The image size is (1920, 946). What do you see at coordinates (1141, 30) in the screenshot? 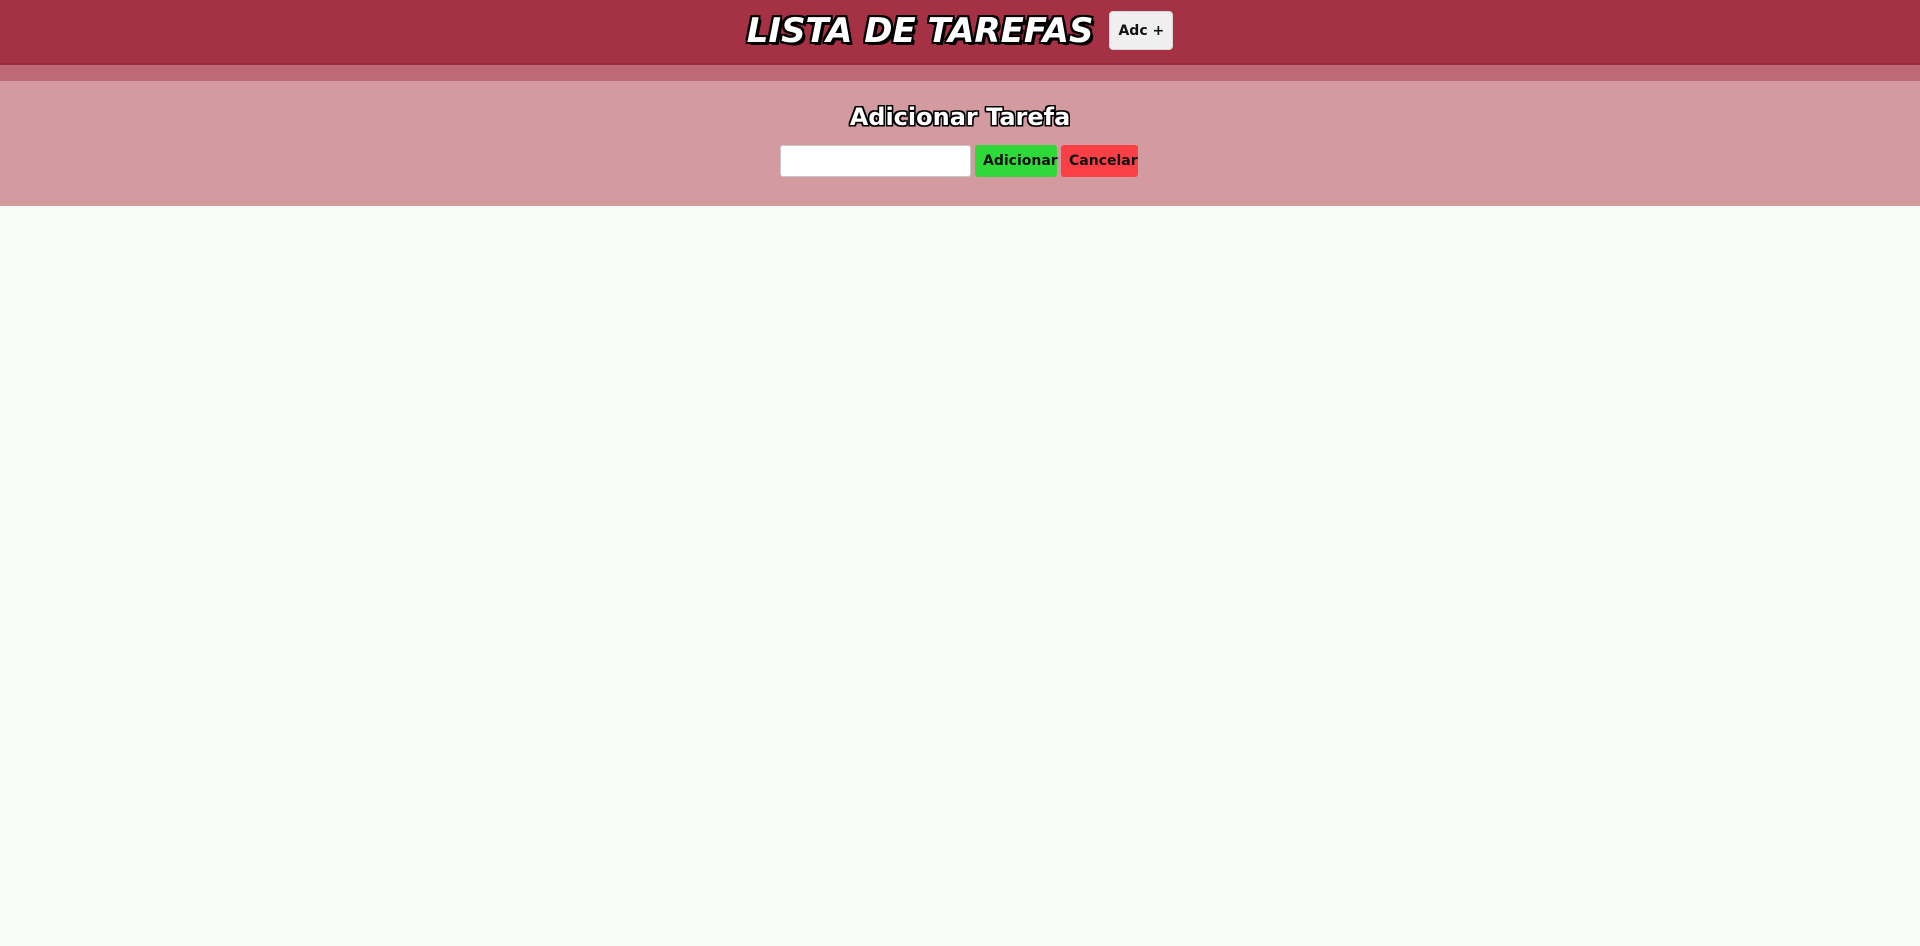
I see `add-toggle-button: Adc +` at bounding box center [1141, 30].